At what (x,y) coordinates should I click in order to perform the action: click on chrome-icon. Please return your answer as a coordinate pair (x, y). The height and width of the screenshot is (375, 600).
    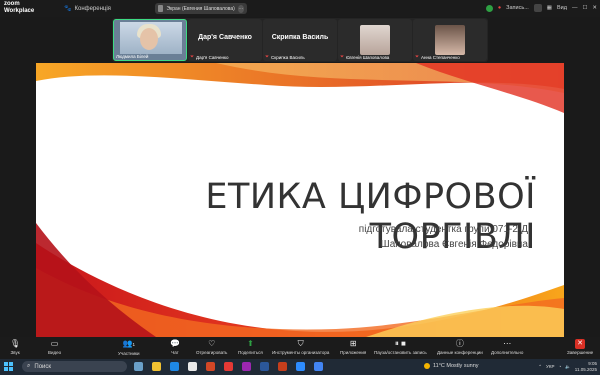
    Looking at the image, I should click on (318, 366).